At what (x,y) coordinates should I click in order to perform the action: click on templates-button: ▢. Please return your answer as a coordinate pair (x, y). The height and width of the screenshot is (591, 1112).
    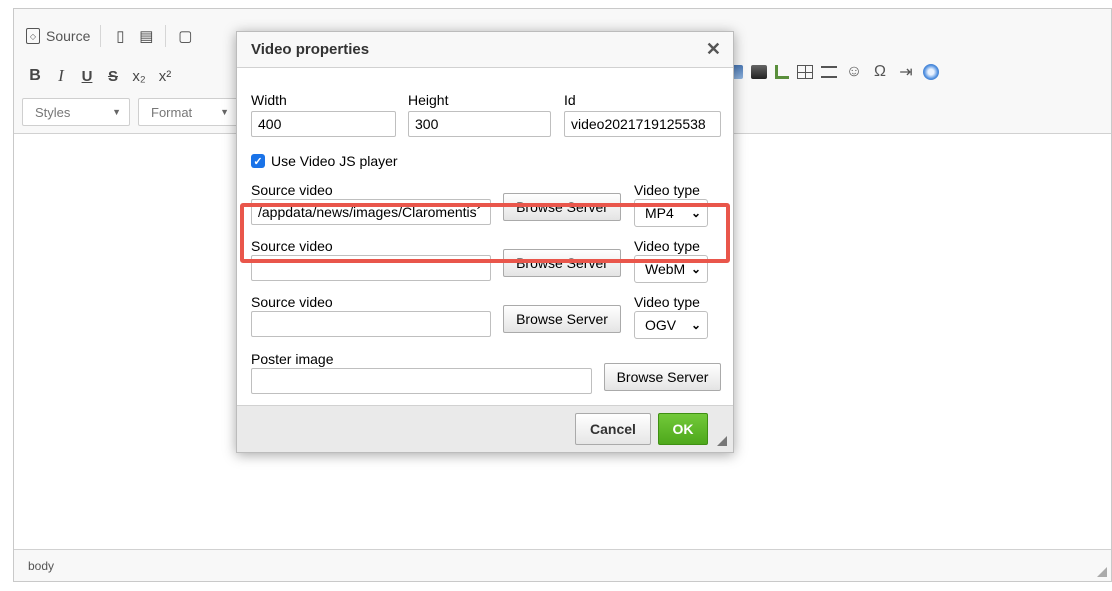
    Looking at the image, I should click on (185, 36).